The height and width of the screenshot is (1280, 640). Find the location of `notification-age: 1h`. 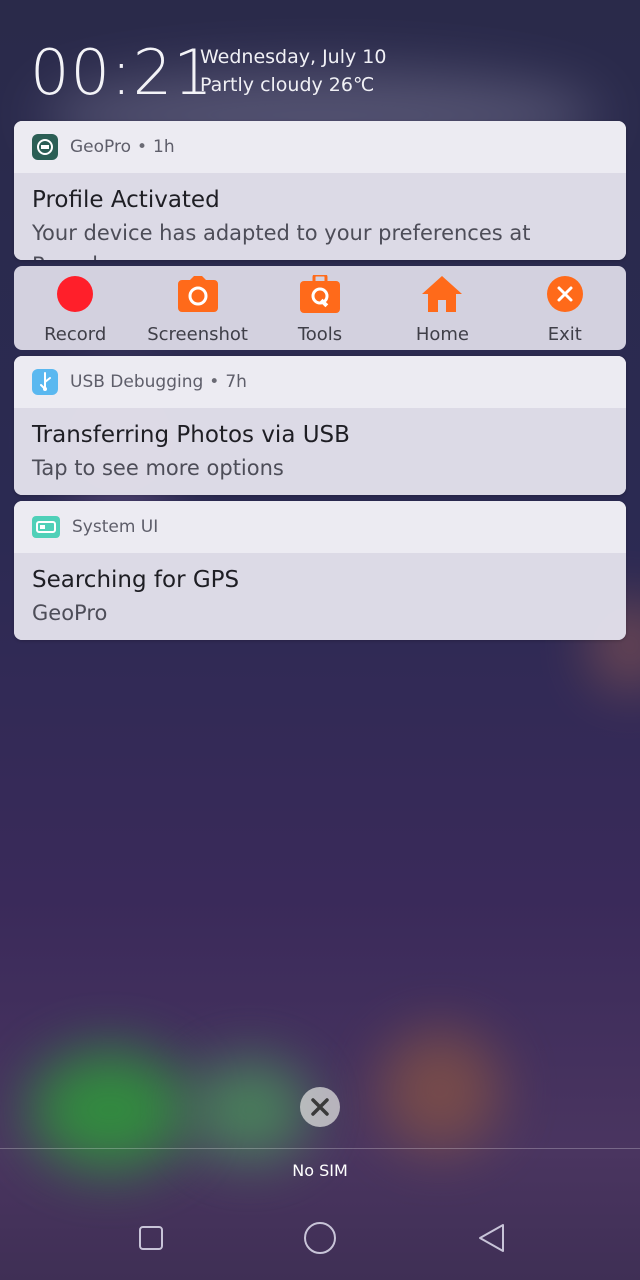

notification-age: 1h is located at coordinates (164, 147).